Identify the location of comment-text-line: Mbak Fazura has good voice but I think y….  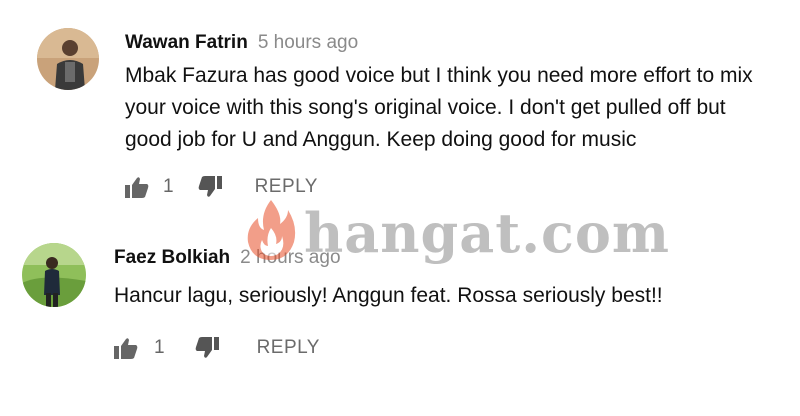
(439, 75).